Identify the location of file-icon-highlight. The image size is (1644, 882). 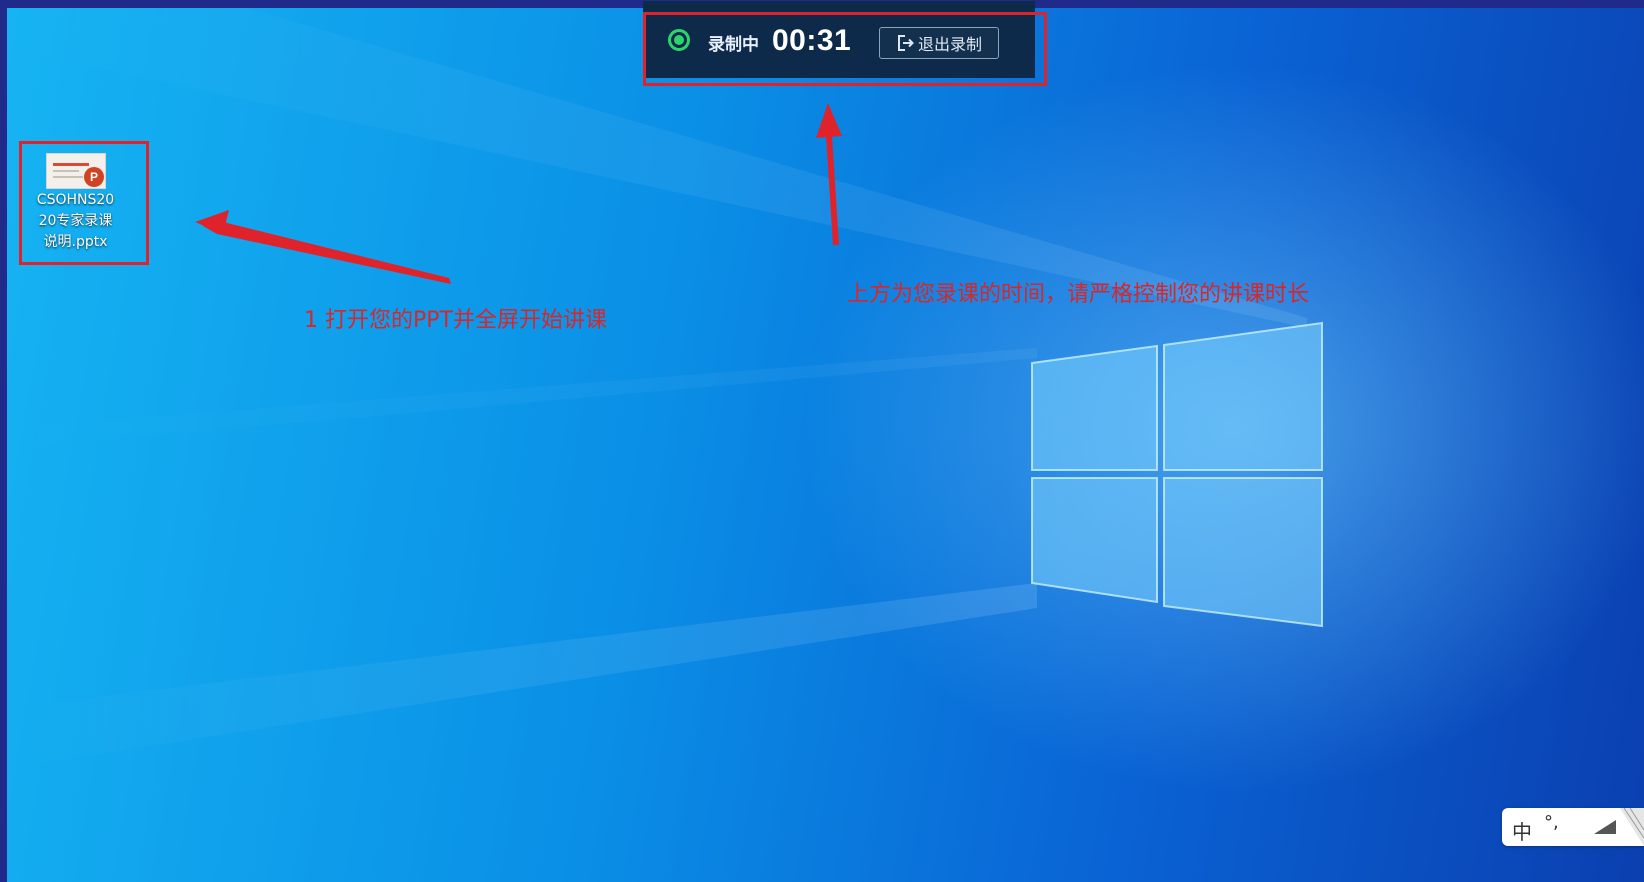
(84, 203).